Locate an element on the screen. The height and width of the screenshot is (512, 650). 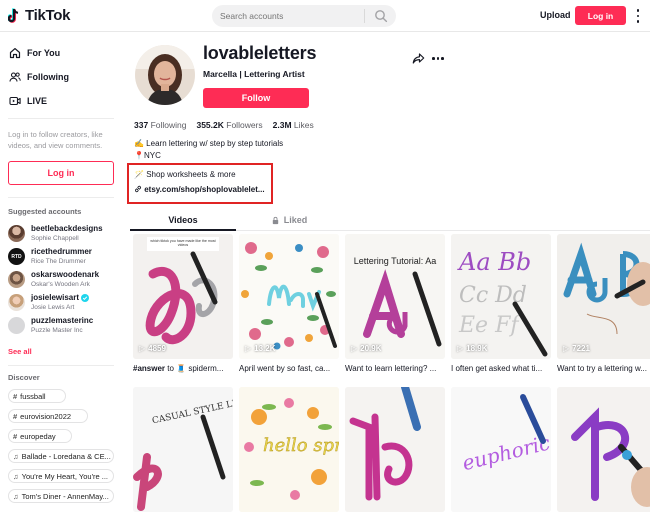
view-count: ▷ 13.2K is located at coordinates (260, 348).